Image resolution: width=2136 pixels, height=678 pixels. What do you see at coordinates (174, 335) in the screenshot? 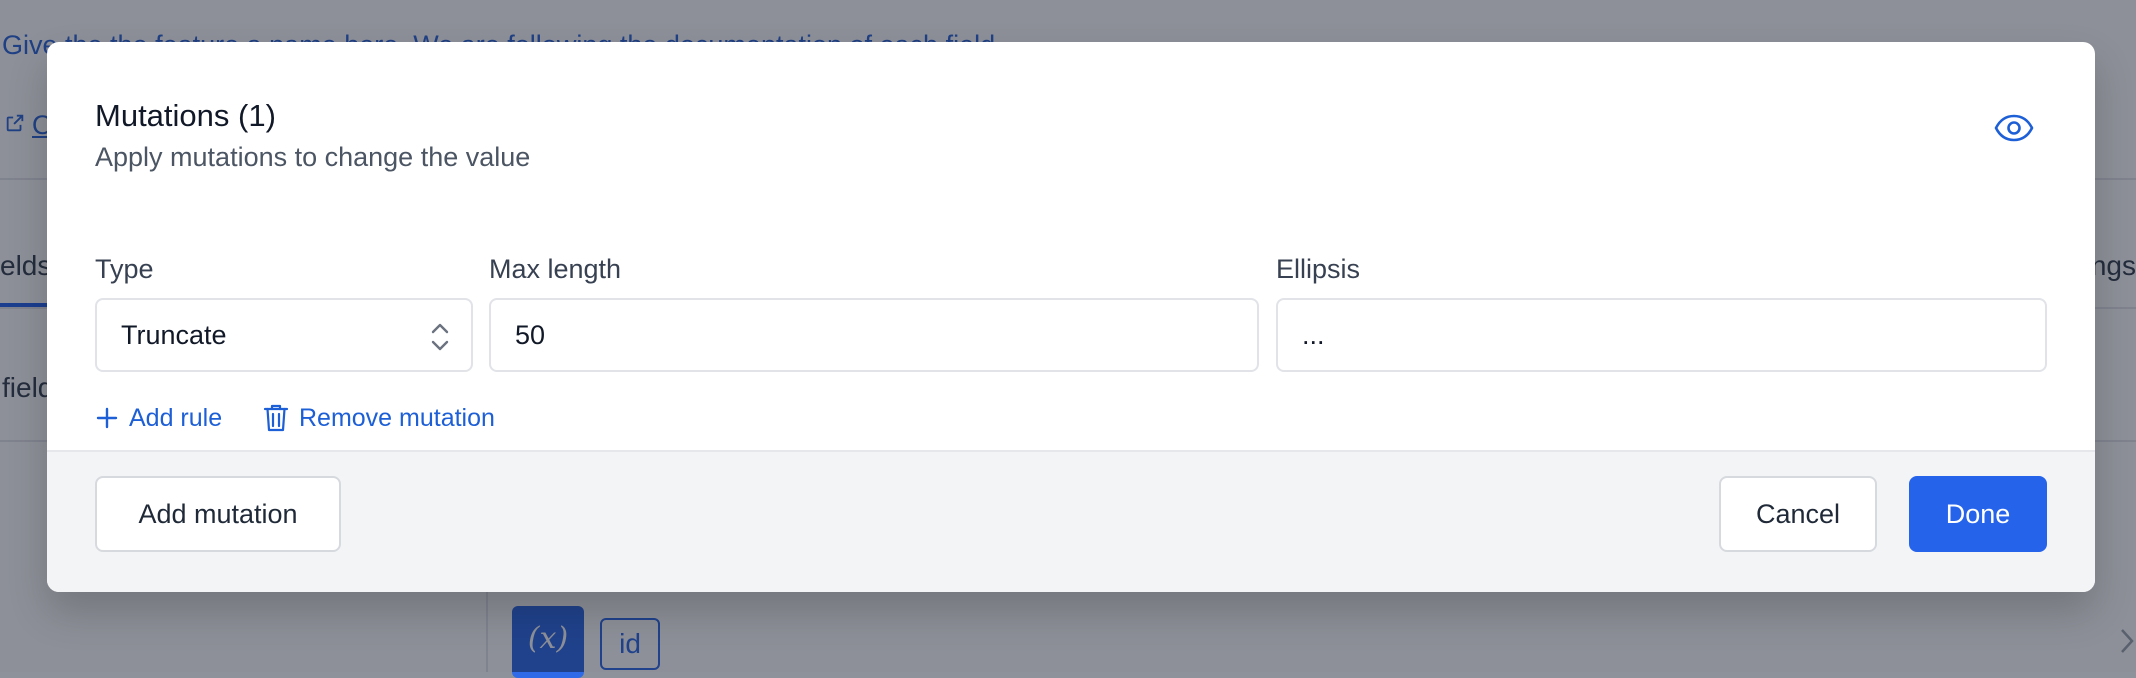
I see `type-select-value: Truncate` at bounding box center [174, 335].